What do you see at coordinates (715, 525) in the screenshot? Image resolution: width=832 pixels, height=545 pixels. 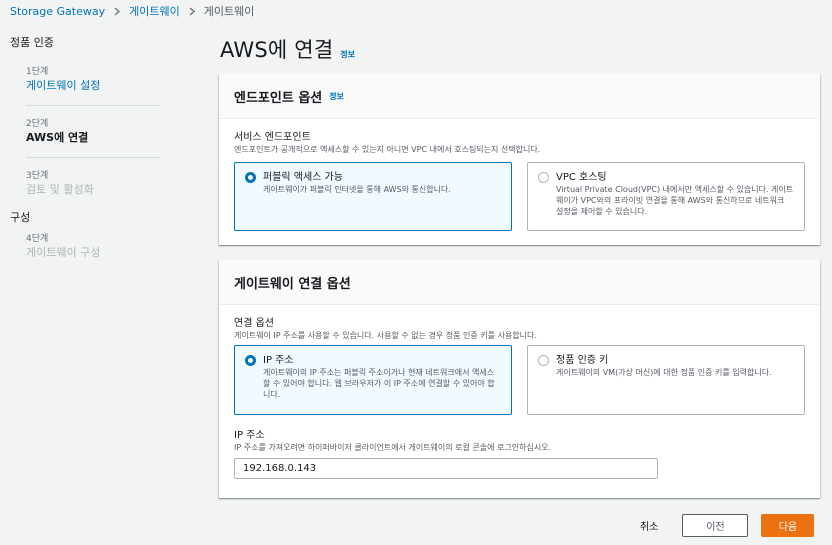 I see `previous-button: 이전` at bounding box center [715, 525].